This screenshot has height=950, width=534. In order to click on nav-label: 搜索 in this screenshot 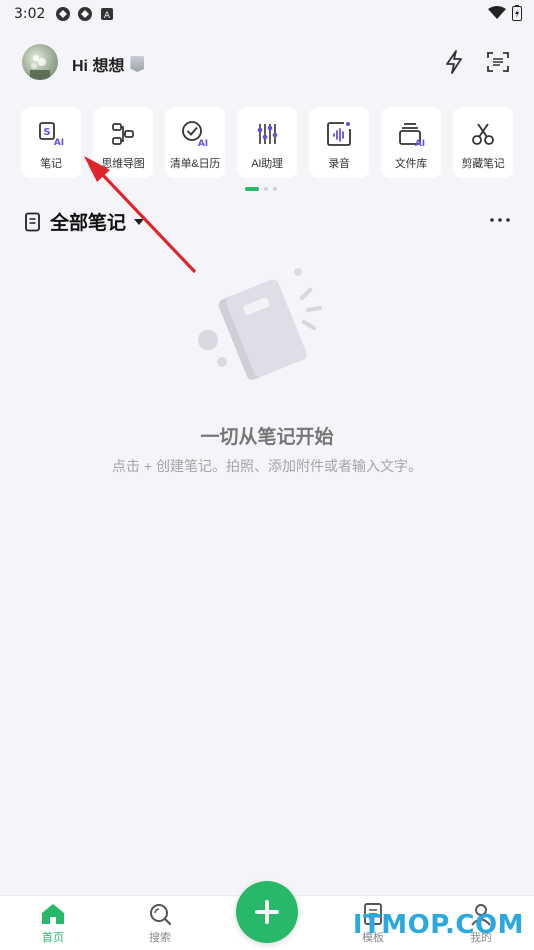, I will do `click(160, 938)`.